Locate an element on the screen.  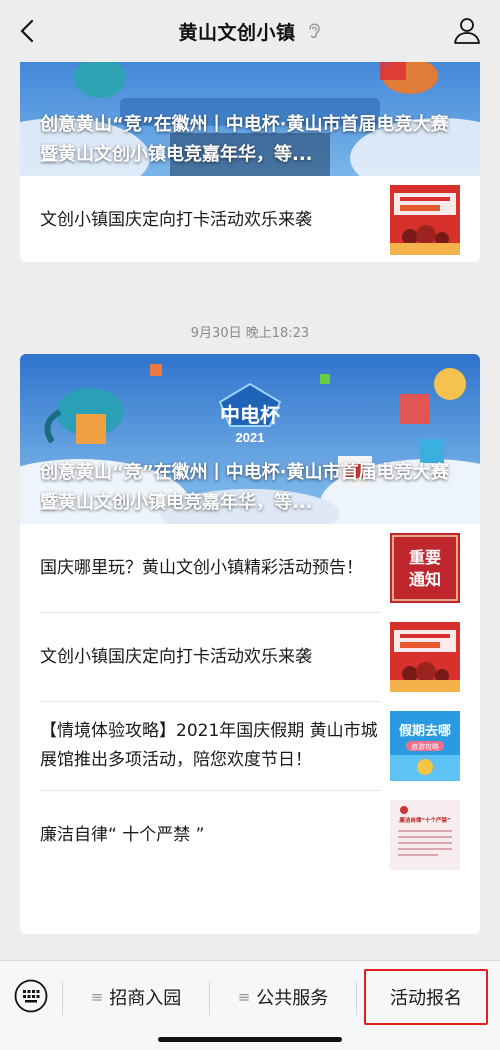
menu-button-investment: ≡ 招商入园 is located at coordinates (136, 997).